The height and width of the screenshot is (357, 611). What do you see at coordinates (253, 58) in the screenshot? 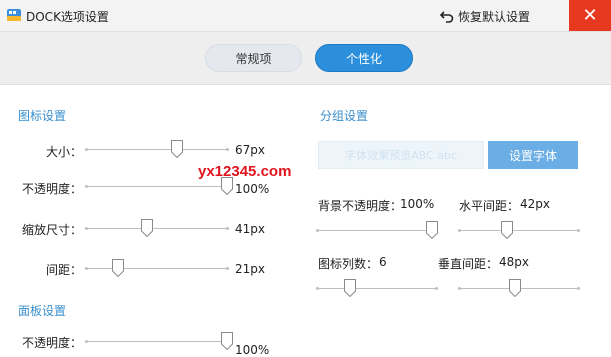
I see `tab-general: 常规项` at bounding box center [253, 58].